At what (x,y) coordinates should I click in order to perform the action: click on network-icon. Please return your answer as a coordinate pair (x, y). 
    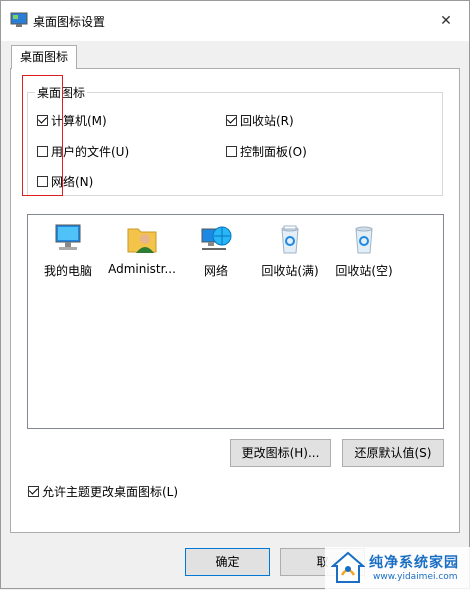
    Looking at the image, I should click on (216, 238).